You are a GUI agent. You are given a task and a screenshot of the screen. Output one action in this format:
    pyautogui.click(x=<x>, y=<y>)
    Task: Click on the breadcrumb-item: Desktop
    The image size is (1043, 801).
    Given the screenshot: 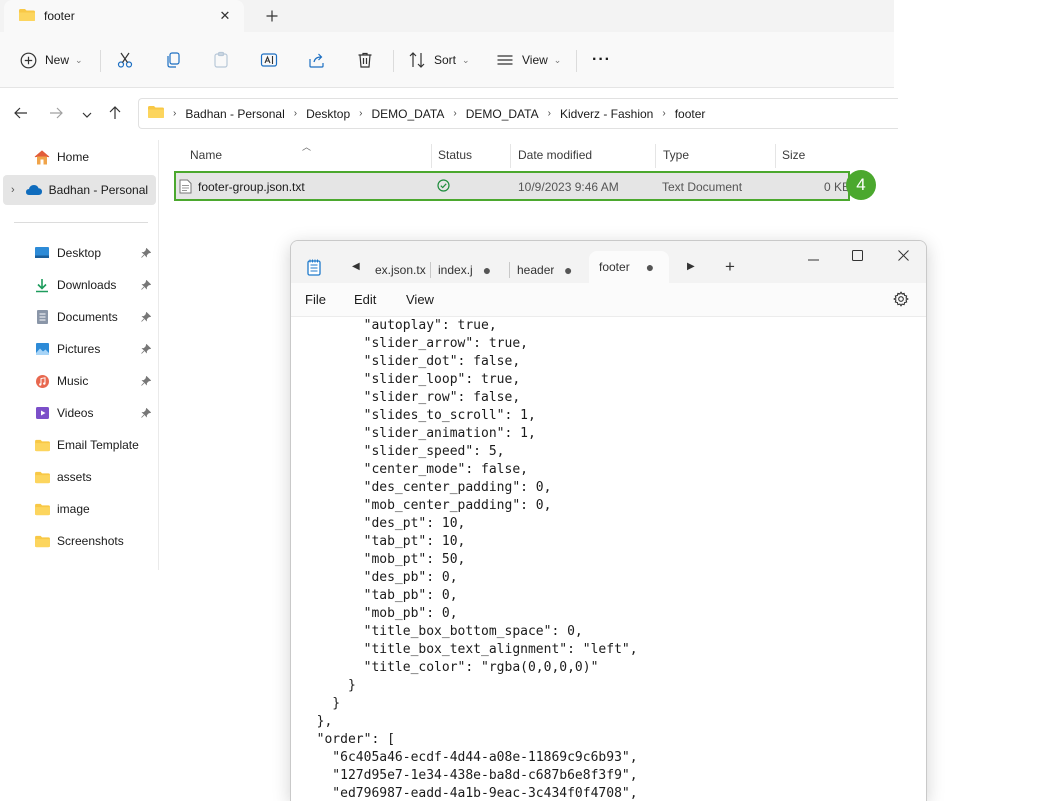 What is the action you would take?
    pyautogui.click(x=328, y=114)
    